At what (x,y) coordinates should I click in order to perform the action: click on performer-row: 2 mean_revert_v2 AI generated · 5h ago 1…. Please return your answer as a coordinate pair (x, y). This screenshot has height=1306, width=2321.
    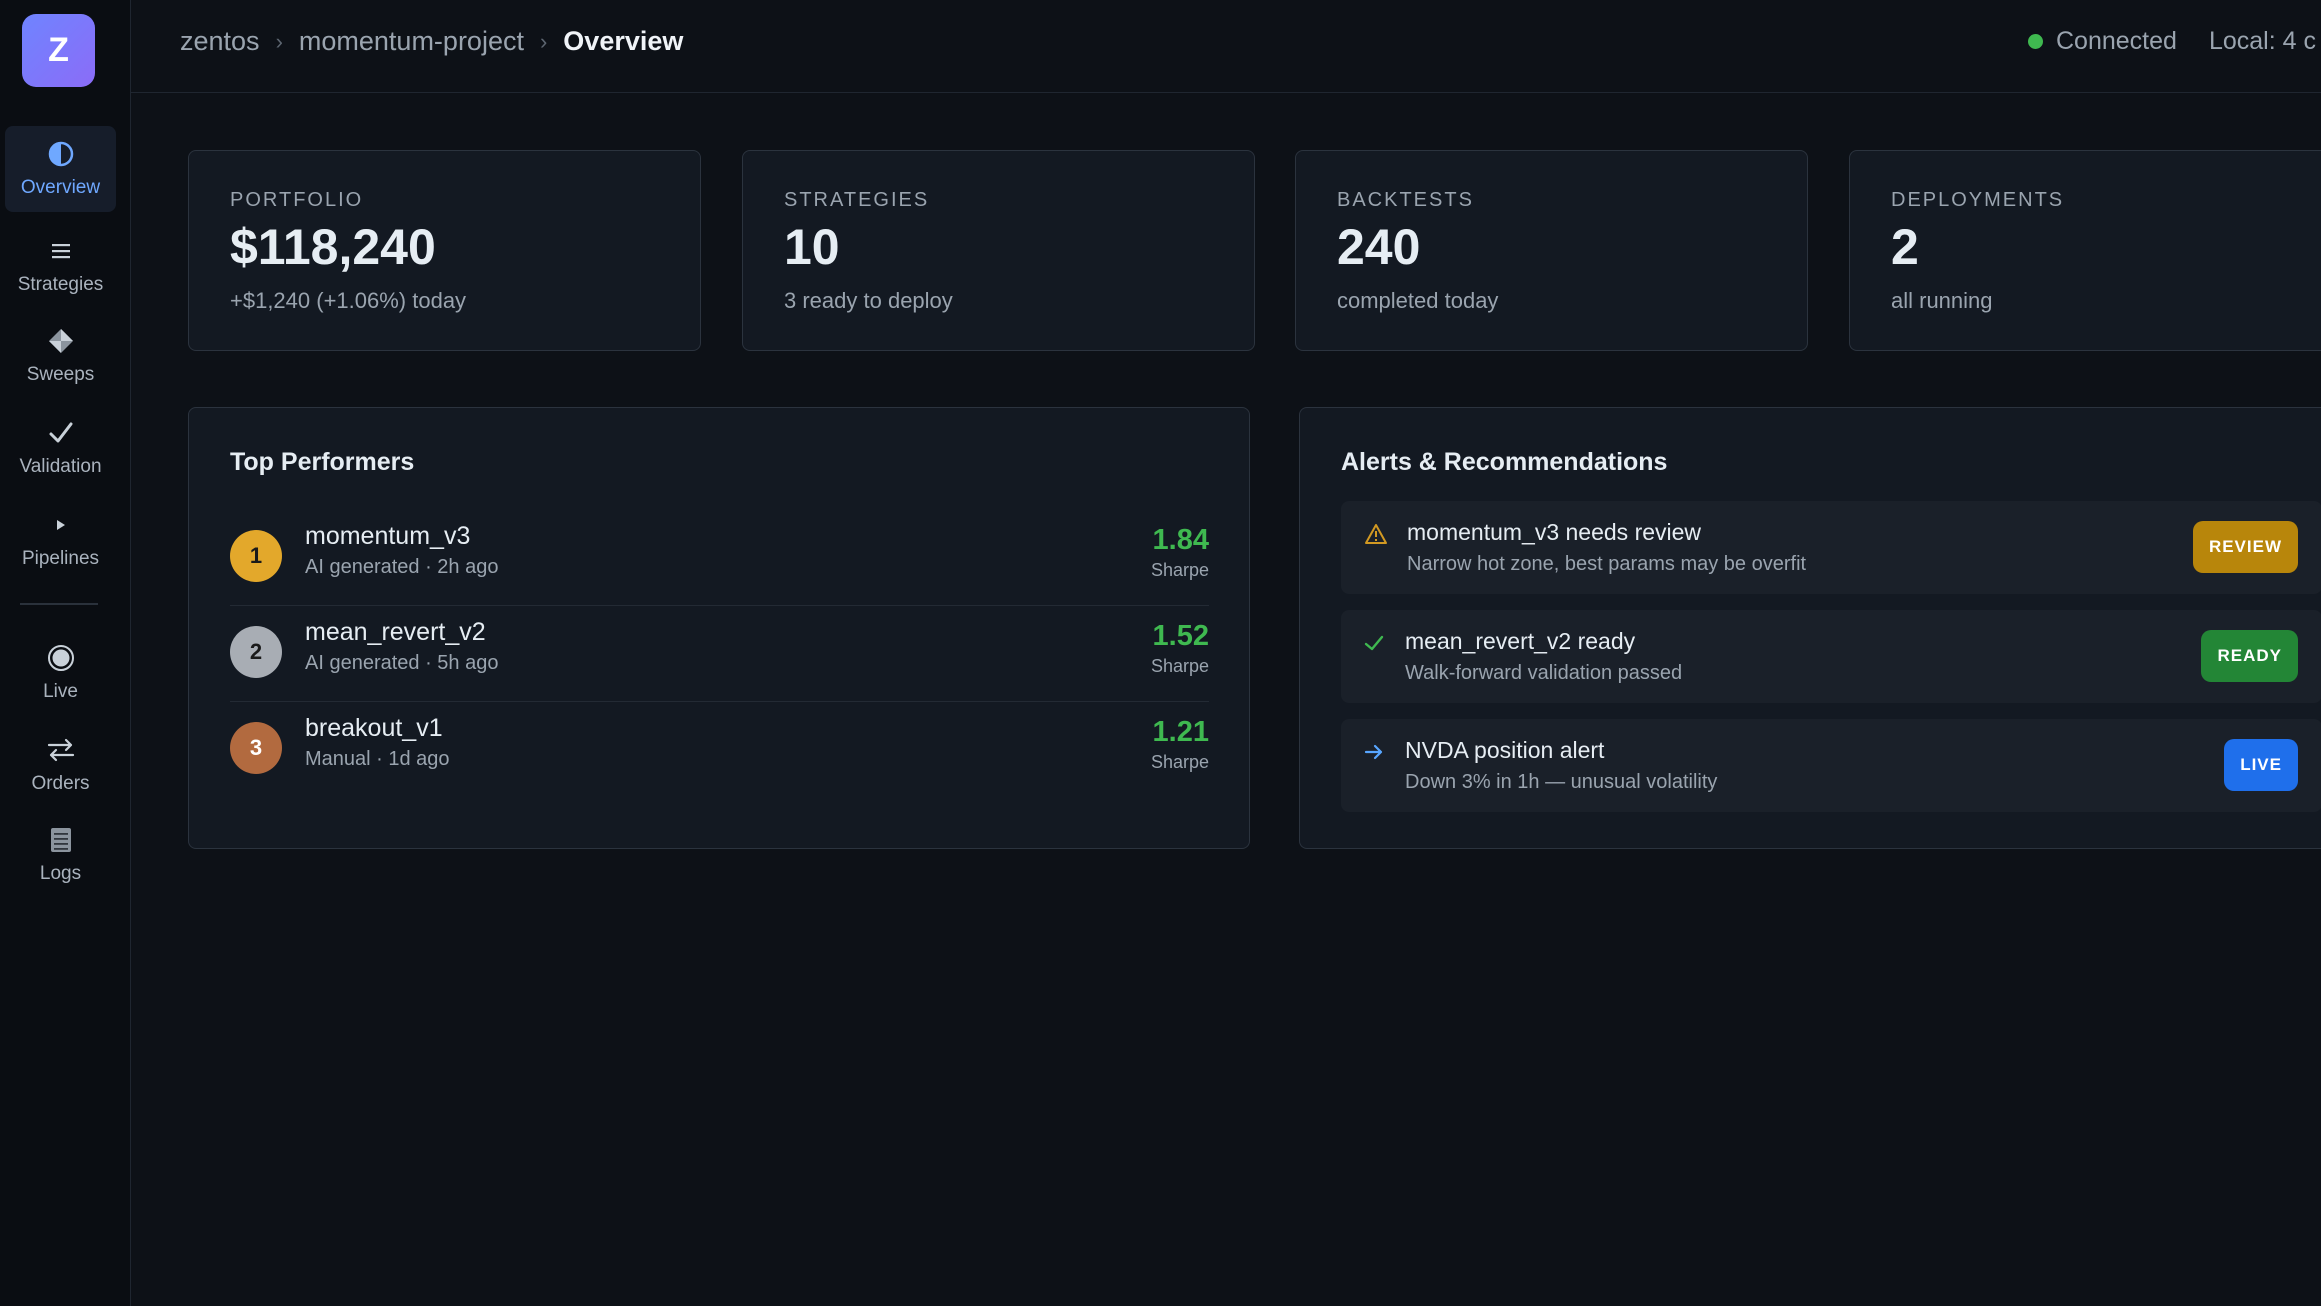
    Looking at the image, I should click on (719, 654).